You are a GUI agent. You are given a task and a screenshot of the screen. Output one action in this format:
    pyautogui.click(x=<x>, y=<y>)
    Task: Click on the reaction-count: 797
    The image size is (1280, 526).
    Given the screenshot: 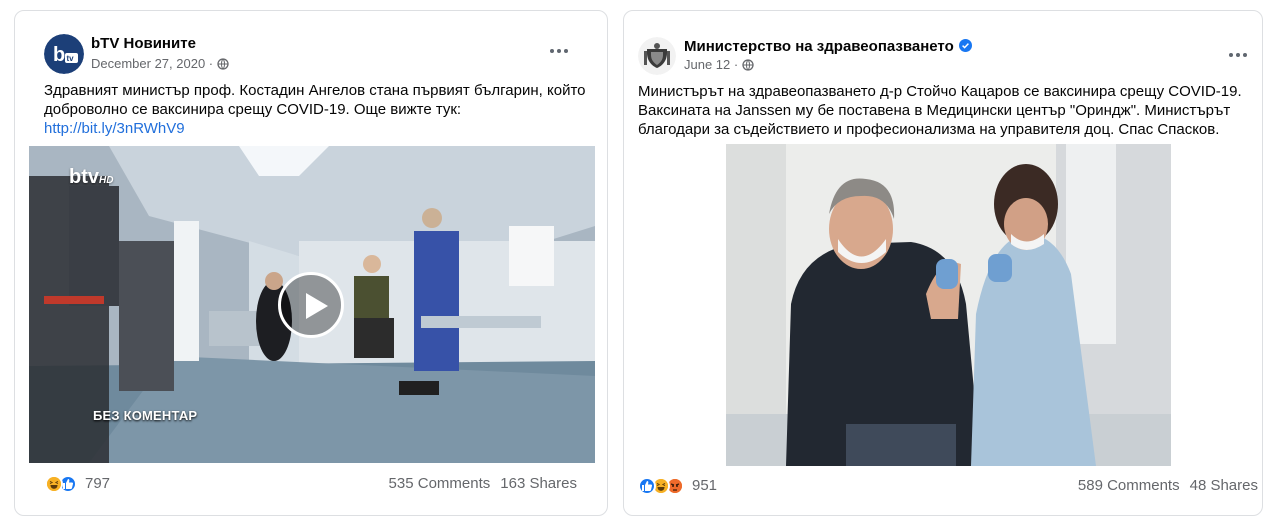 What is the action you would take?
    pyautogui.click(x=98, y=483)
    